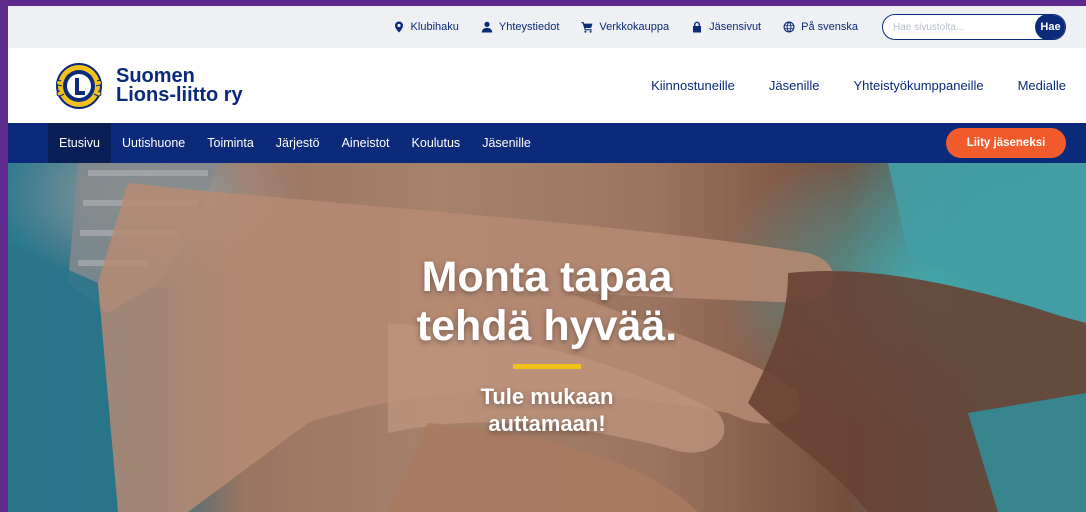 The width and height of the screenshot is (1086, 512). I want to click on join-button: Liity jäseneksi, so click(1006, 143).